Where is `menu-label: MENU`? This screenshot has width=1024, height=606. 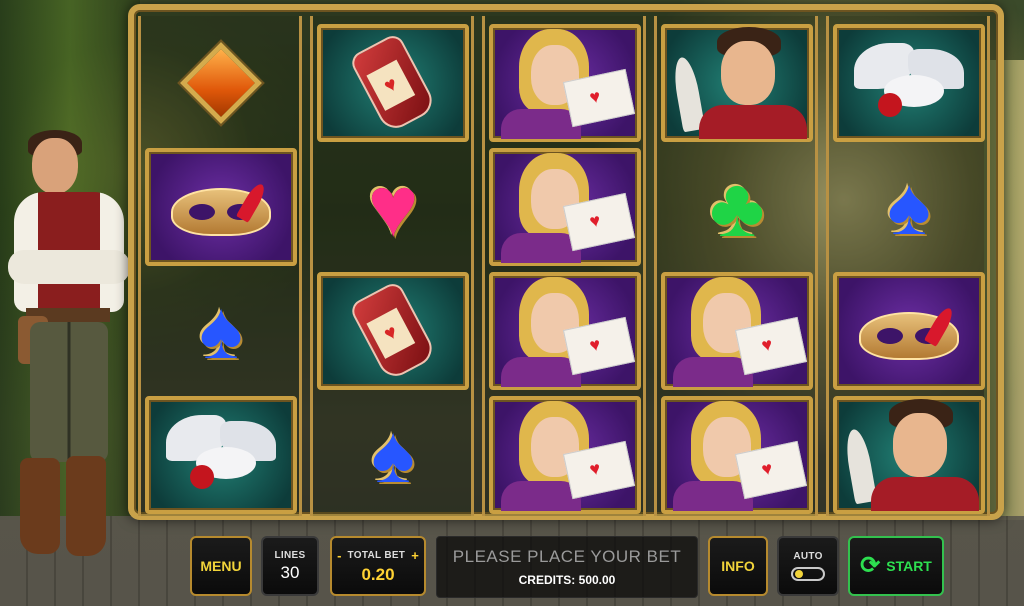
menu-label: MENU is located at coordinates (221, 566).